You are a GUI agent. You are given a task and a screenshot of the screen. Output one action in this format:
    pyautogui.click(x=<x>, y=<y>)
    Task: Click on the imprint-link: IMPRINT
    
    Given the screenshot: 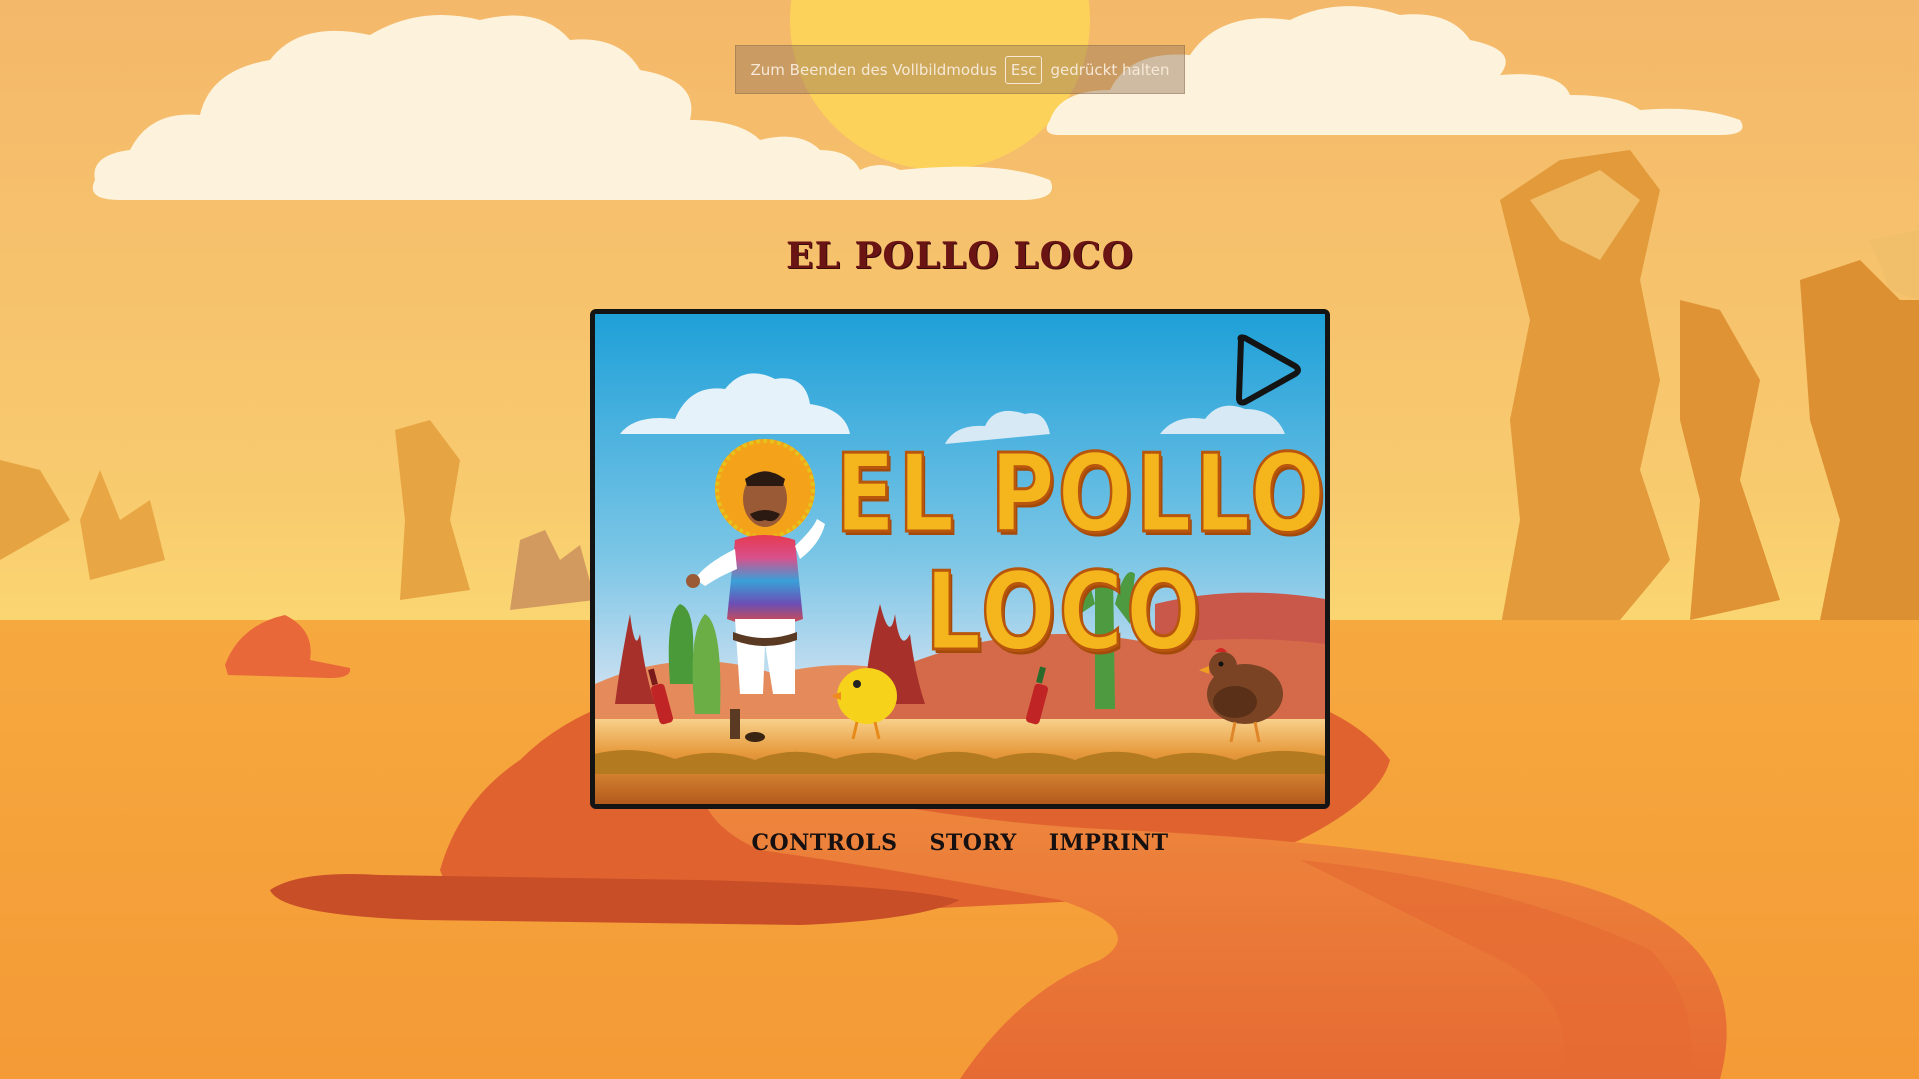 What is the action you would take?
    pyautogui.click(x=1109, y=843)
    